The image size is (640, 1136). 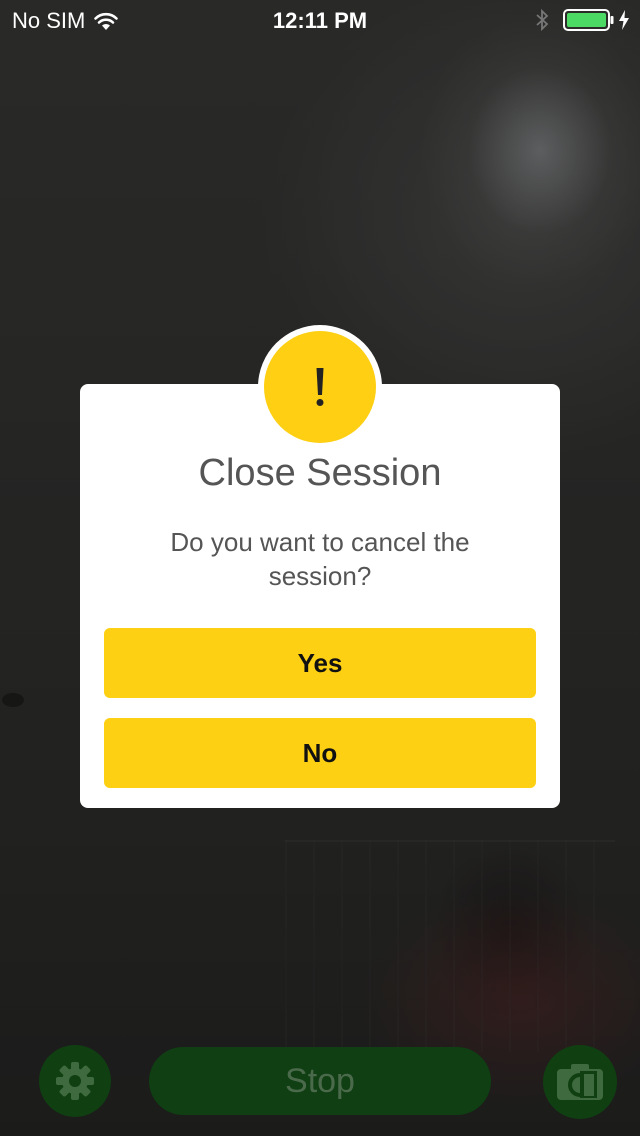 What do you see at coordinates (320, 559) in the screenshot?
I see `dialog-message: Do you want to cancel the session?` at bounding box center [320, 559].